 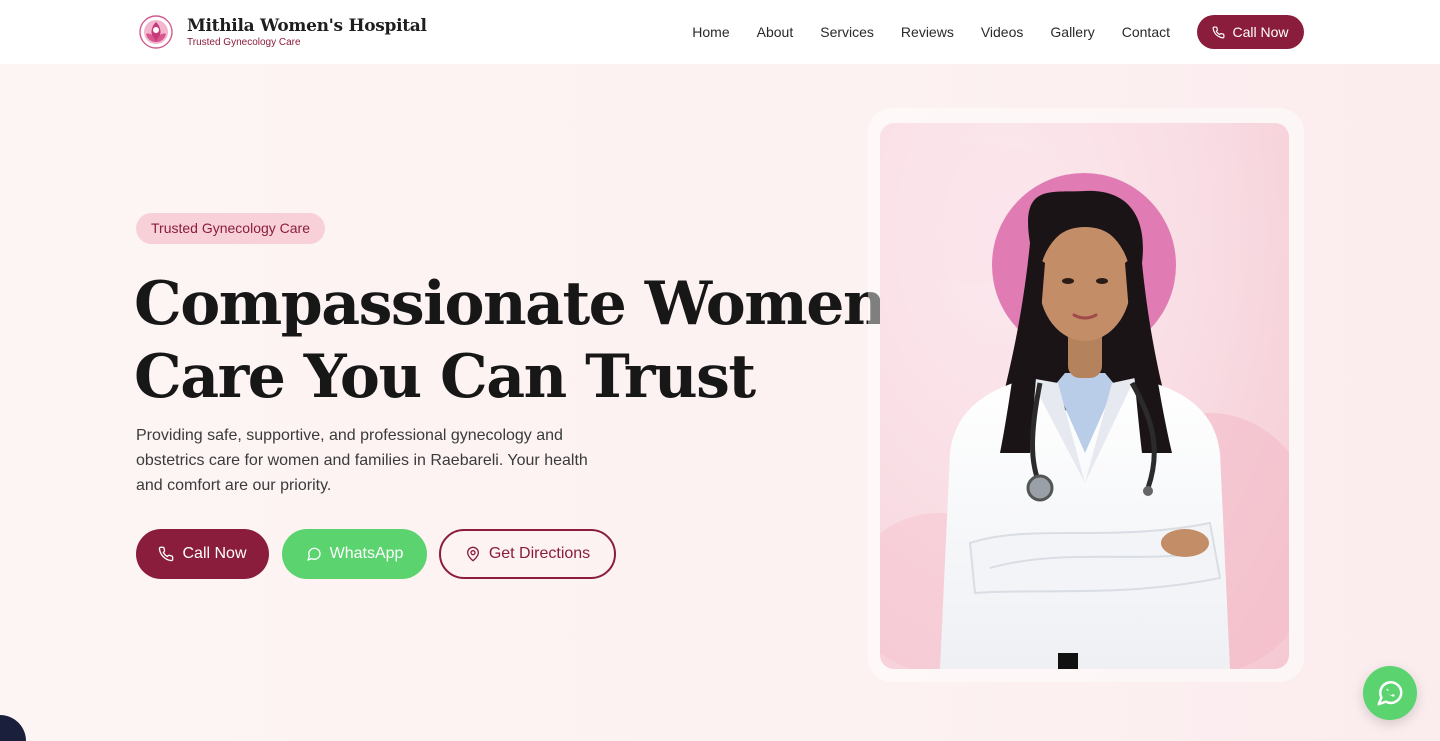 What do you see at coordinates (535, 341) in the screenshot?
I see `hero-headline: Compassionate Women's Care You Can Trust` at bounding box center [535, 341].